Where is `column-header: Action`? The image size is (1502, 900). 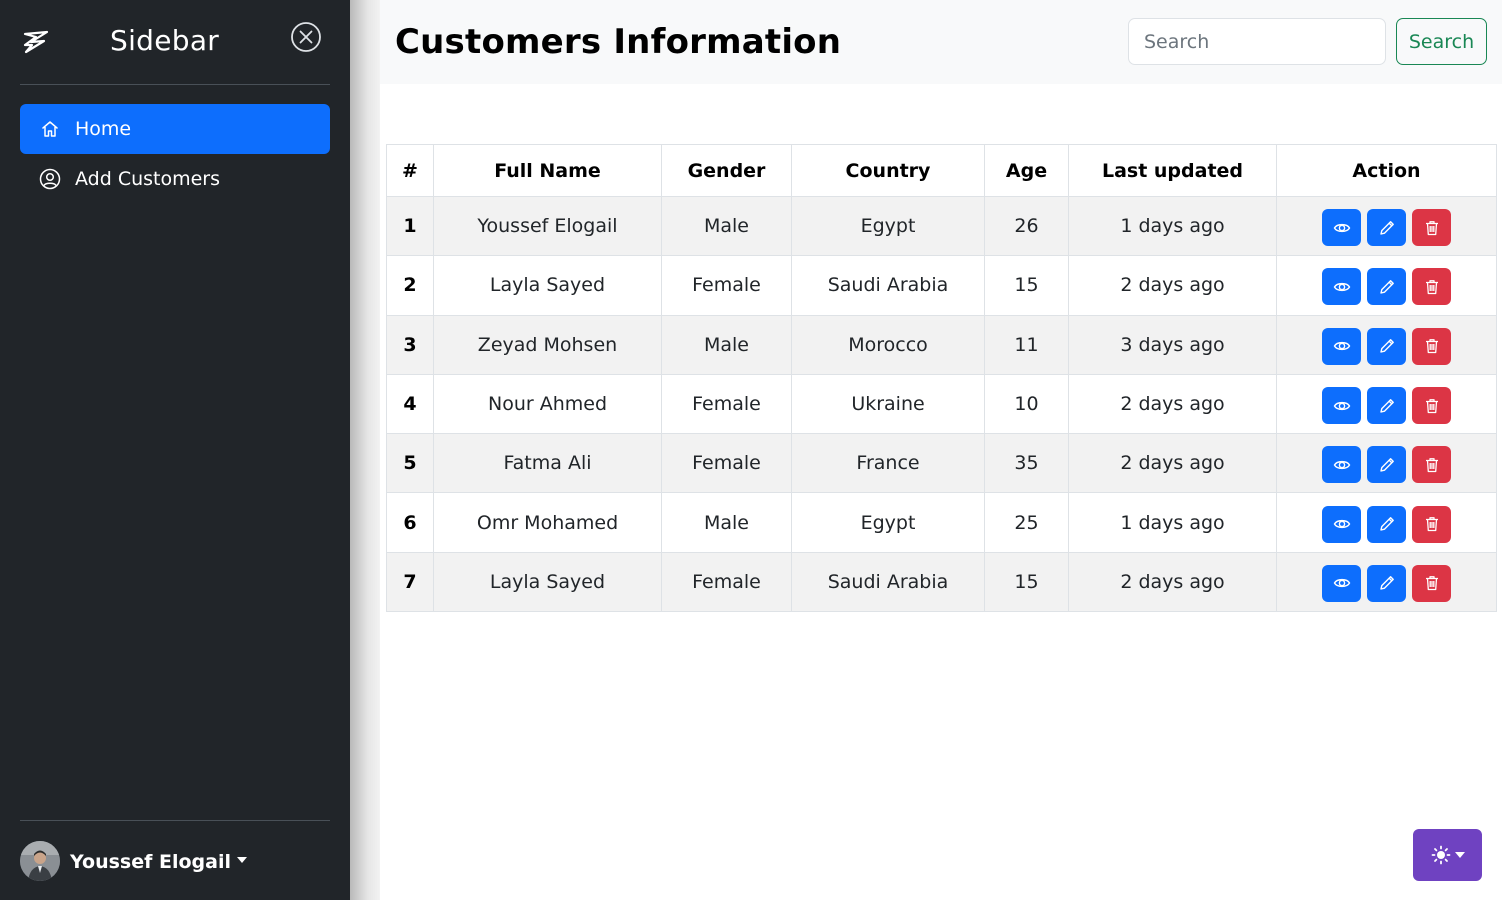 column-header: Action is located at coordinates (1386, 170).